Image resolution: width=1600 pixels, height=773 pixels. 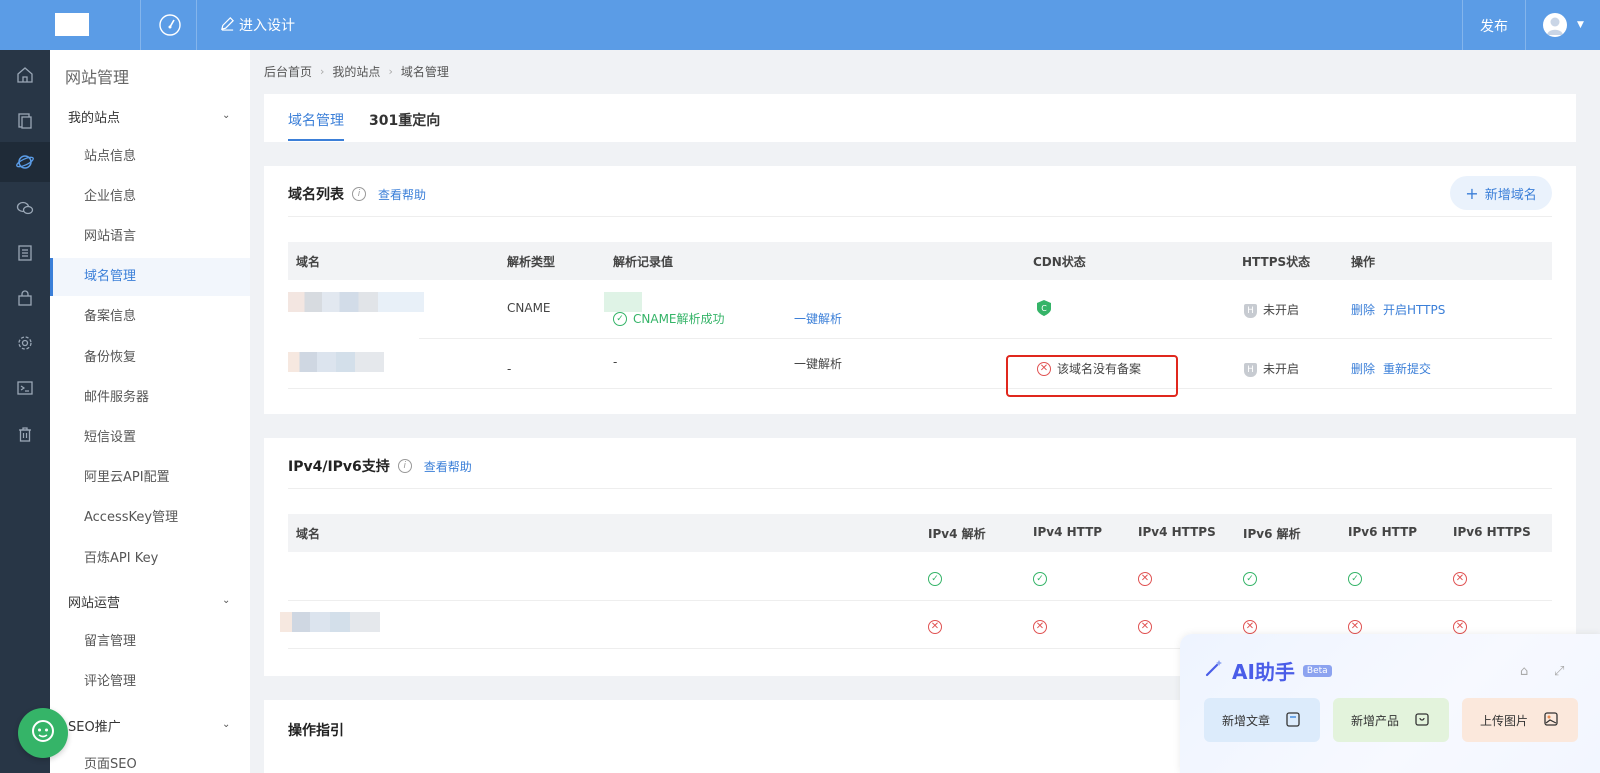 I want to click on terminal-icon, so click(x=25, y=388).